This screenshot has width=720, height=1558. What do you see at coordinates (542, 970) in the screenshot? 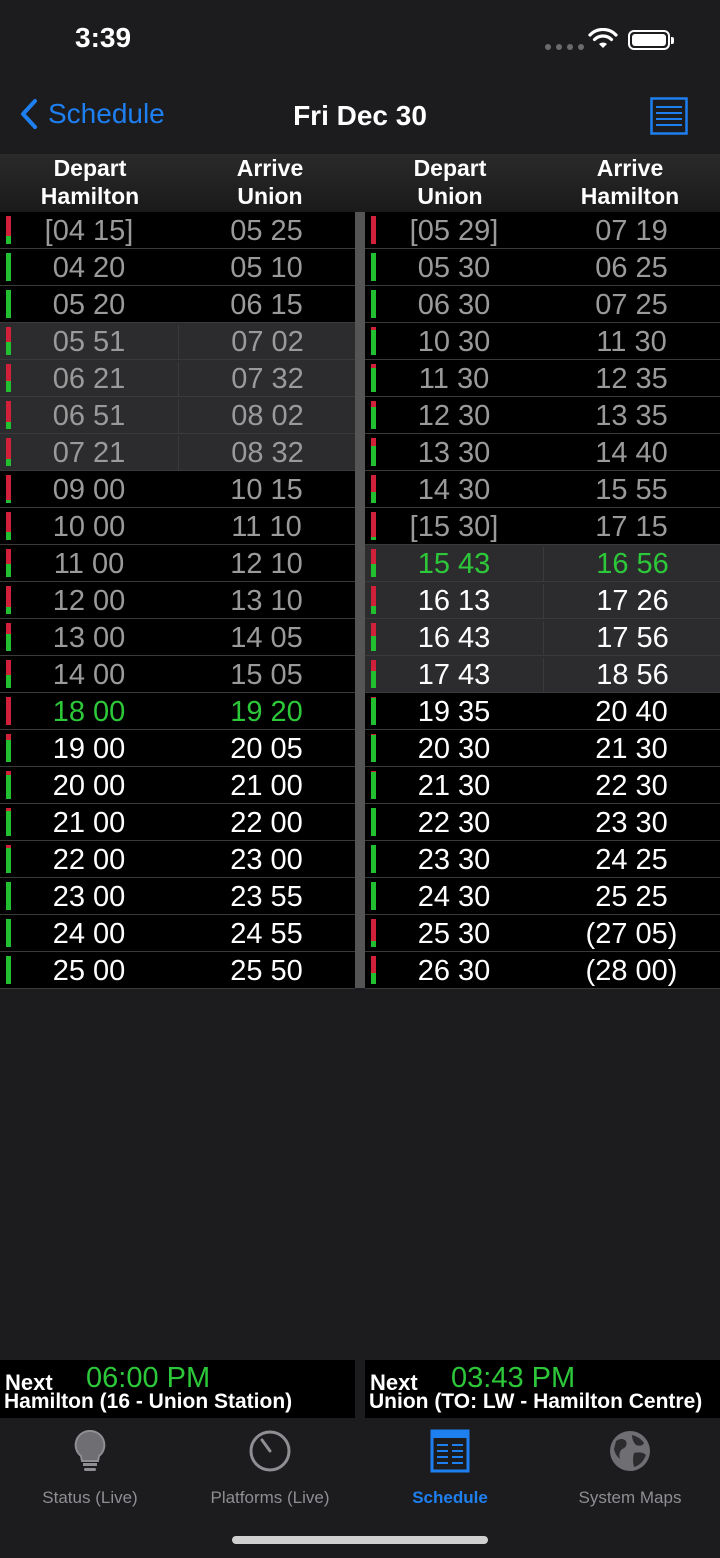
I see `schedule-row: 26 30 (28 00)` at bounding box center [542, 970].